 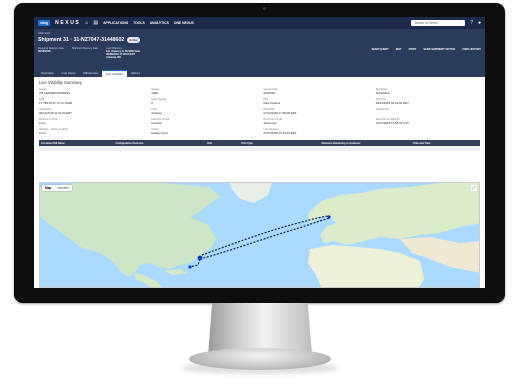 I want to click on tab-milestones: Milestones, so click(x=90, y=73).